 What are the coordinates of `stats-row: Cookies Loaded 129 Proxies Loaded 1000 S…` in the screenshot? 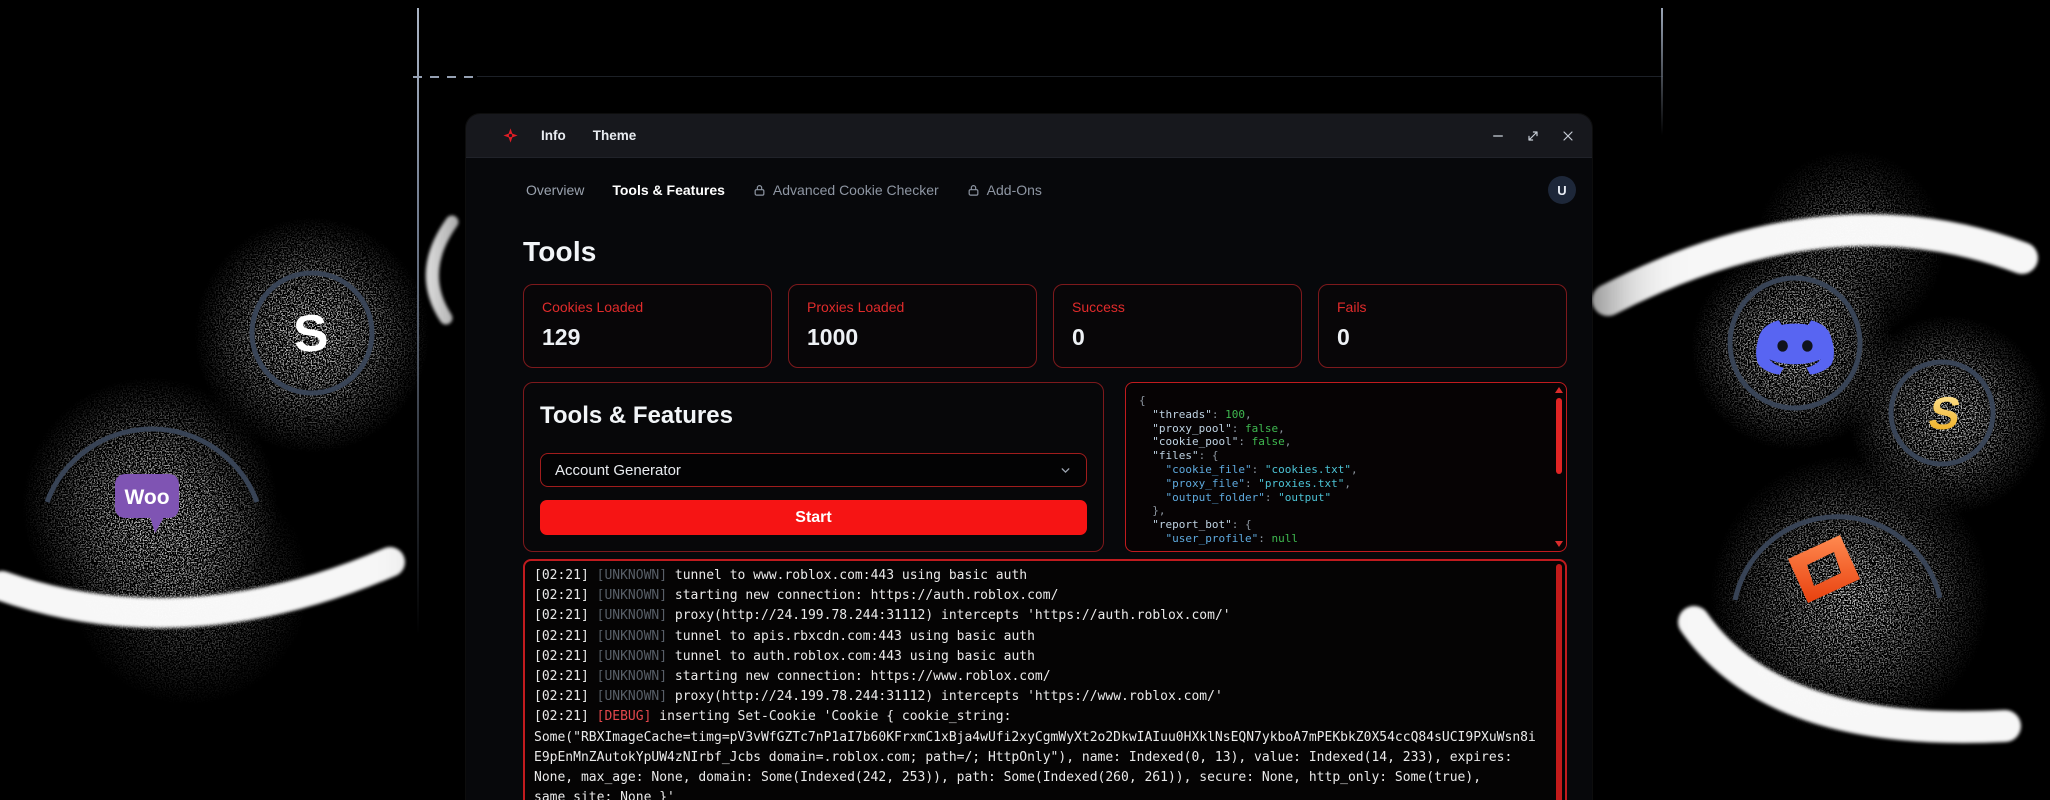 It's located at (1045, 326).